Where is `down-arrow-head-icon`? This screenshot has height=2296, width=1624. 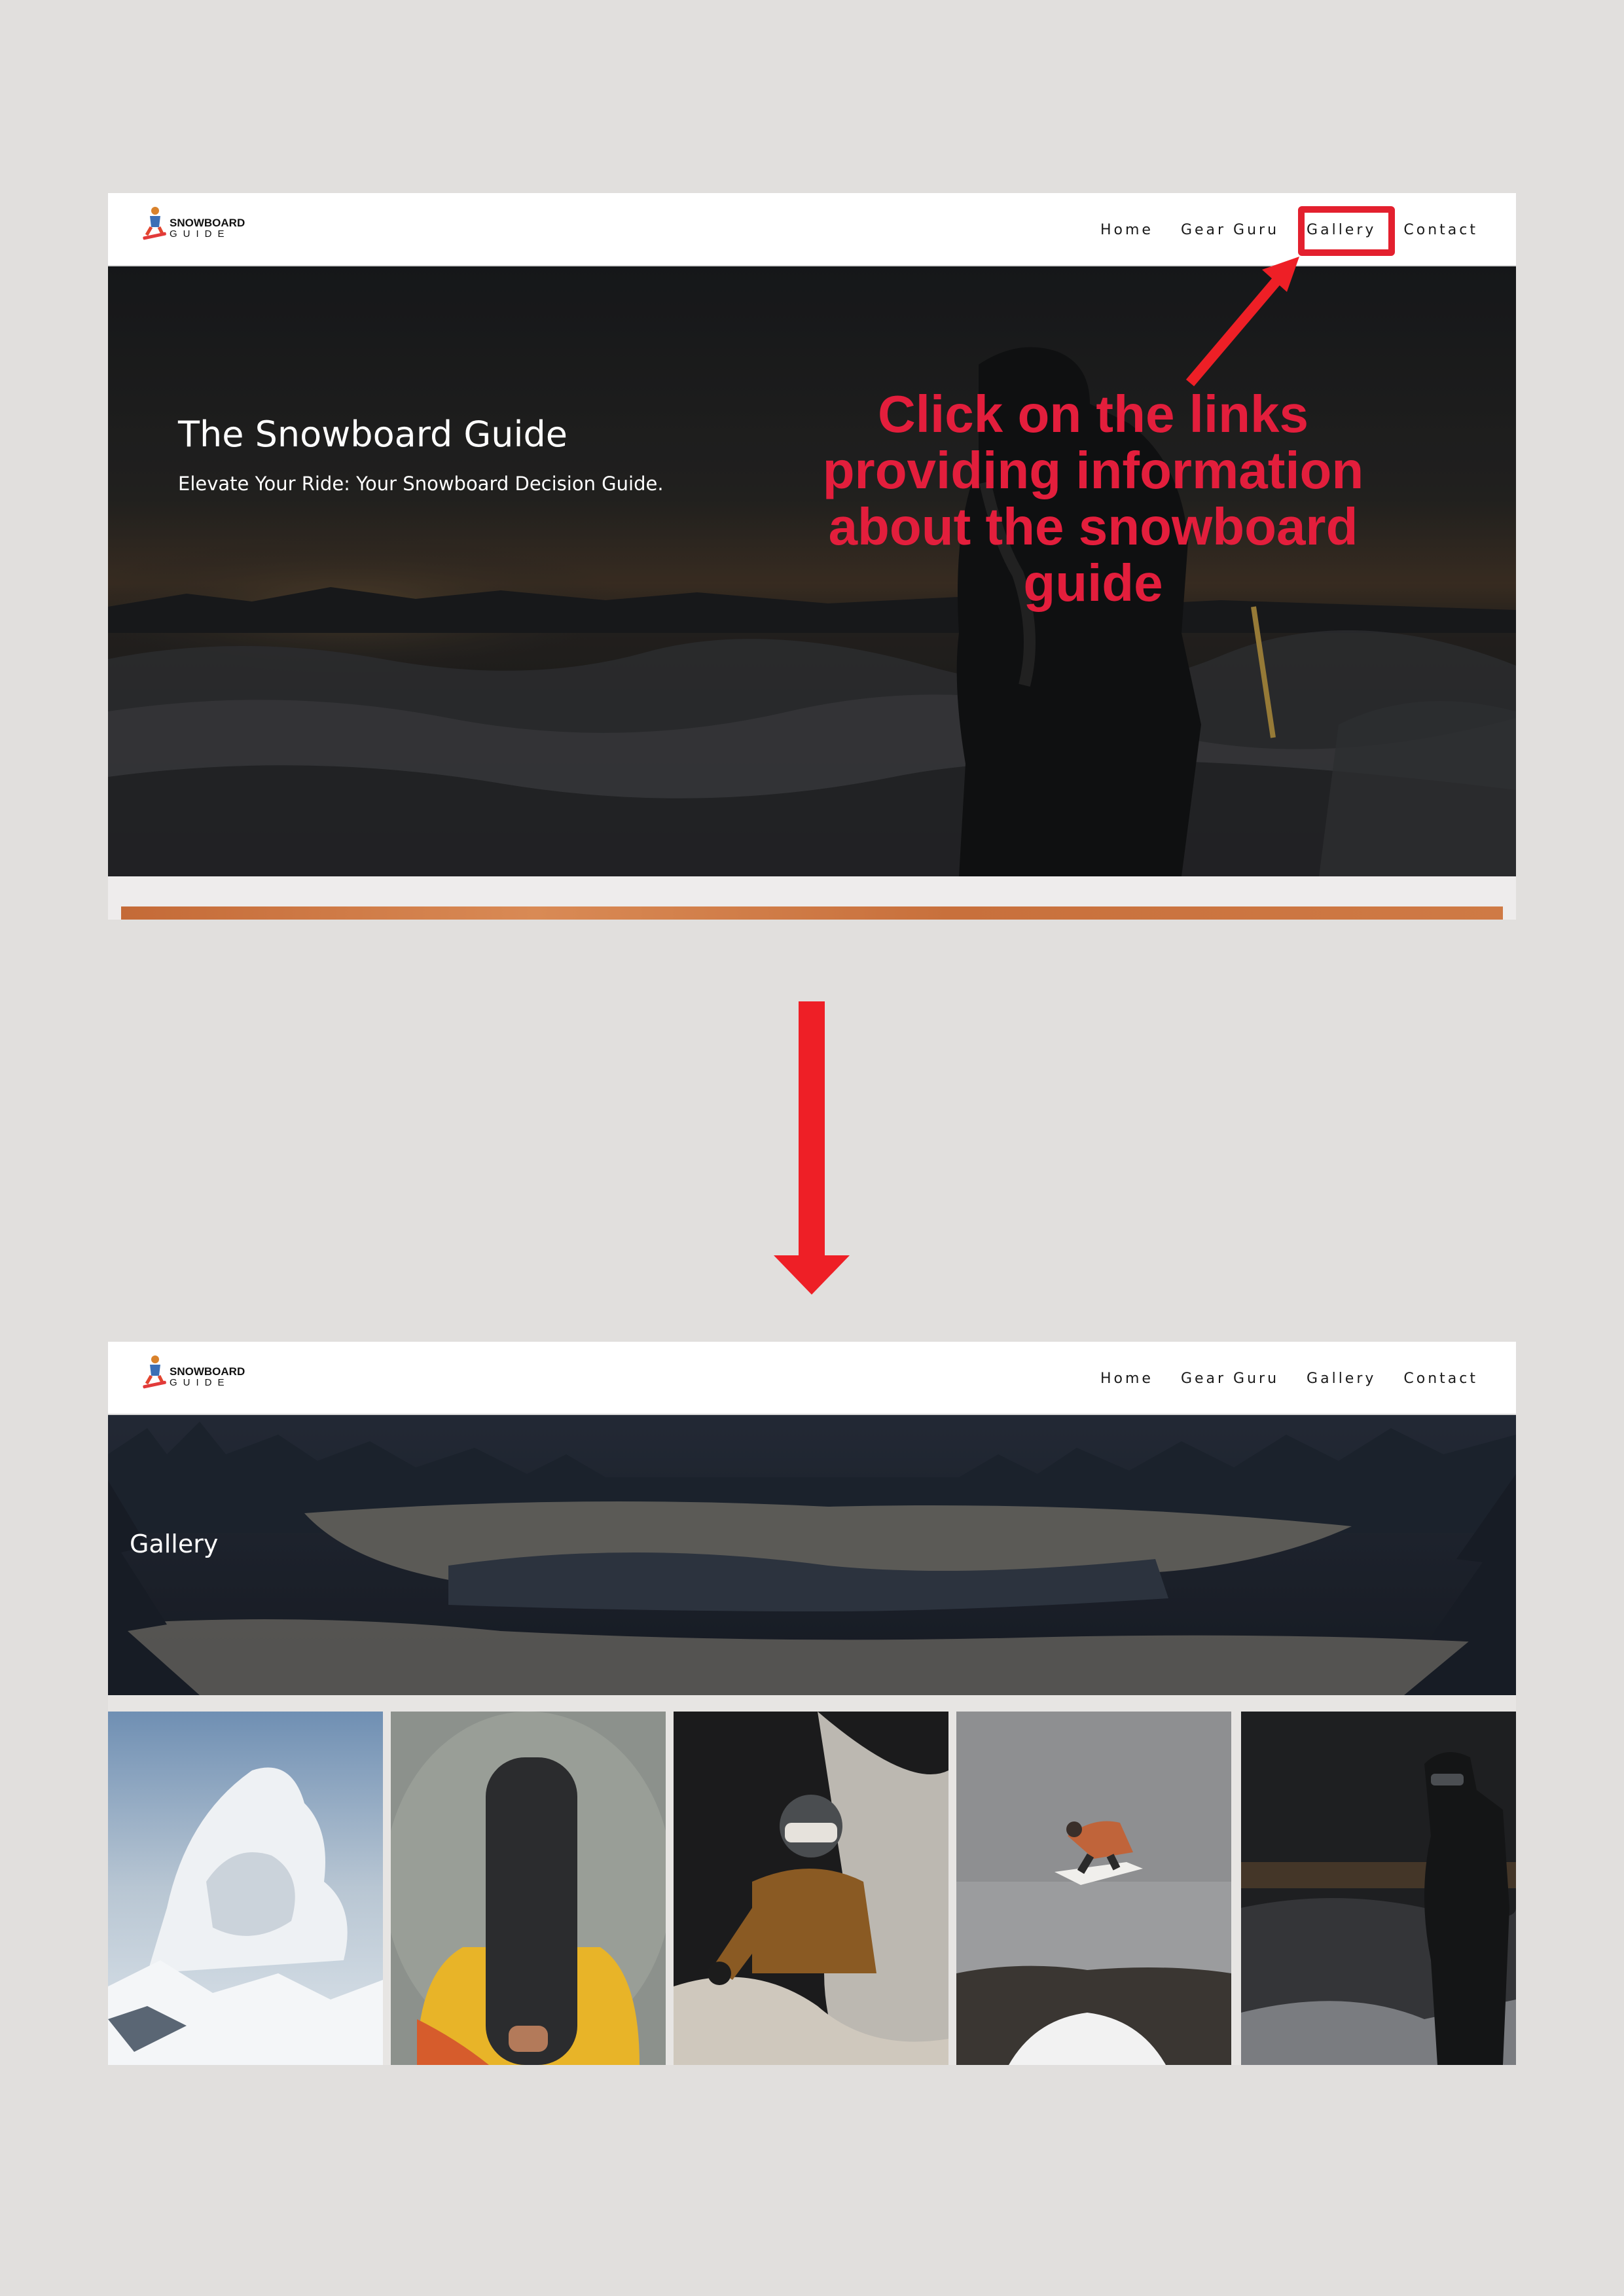 down-arrow-head-icon is located at coordinates (812, 1275).